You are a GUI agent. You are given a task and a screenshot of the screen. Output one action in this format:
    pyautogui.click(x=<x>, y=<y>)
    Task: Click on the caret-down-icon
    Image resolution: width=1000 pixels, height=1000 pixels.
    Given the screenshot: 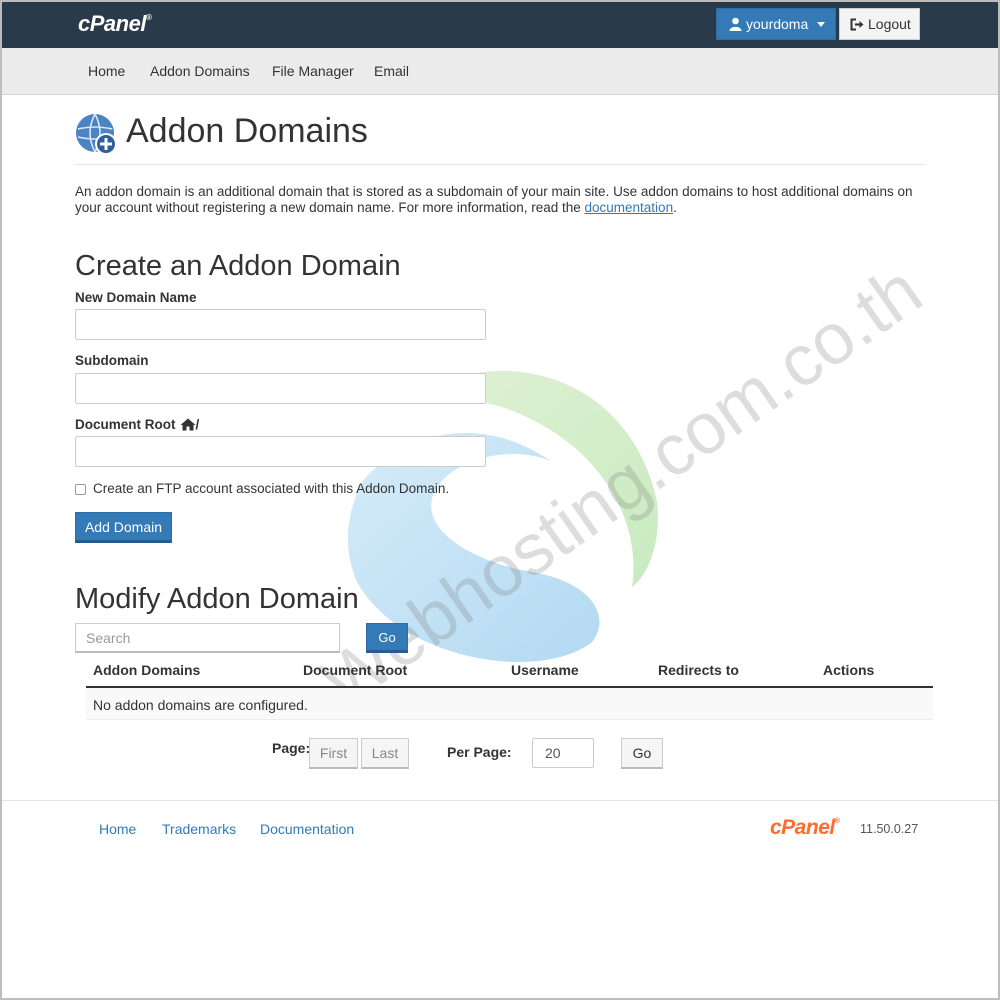 What is the action you would take?
    pyautogui.click(x=821, y=24)
    